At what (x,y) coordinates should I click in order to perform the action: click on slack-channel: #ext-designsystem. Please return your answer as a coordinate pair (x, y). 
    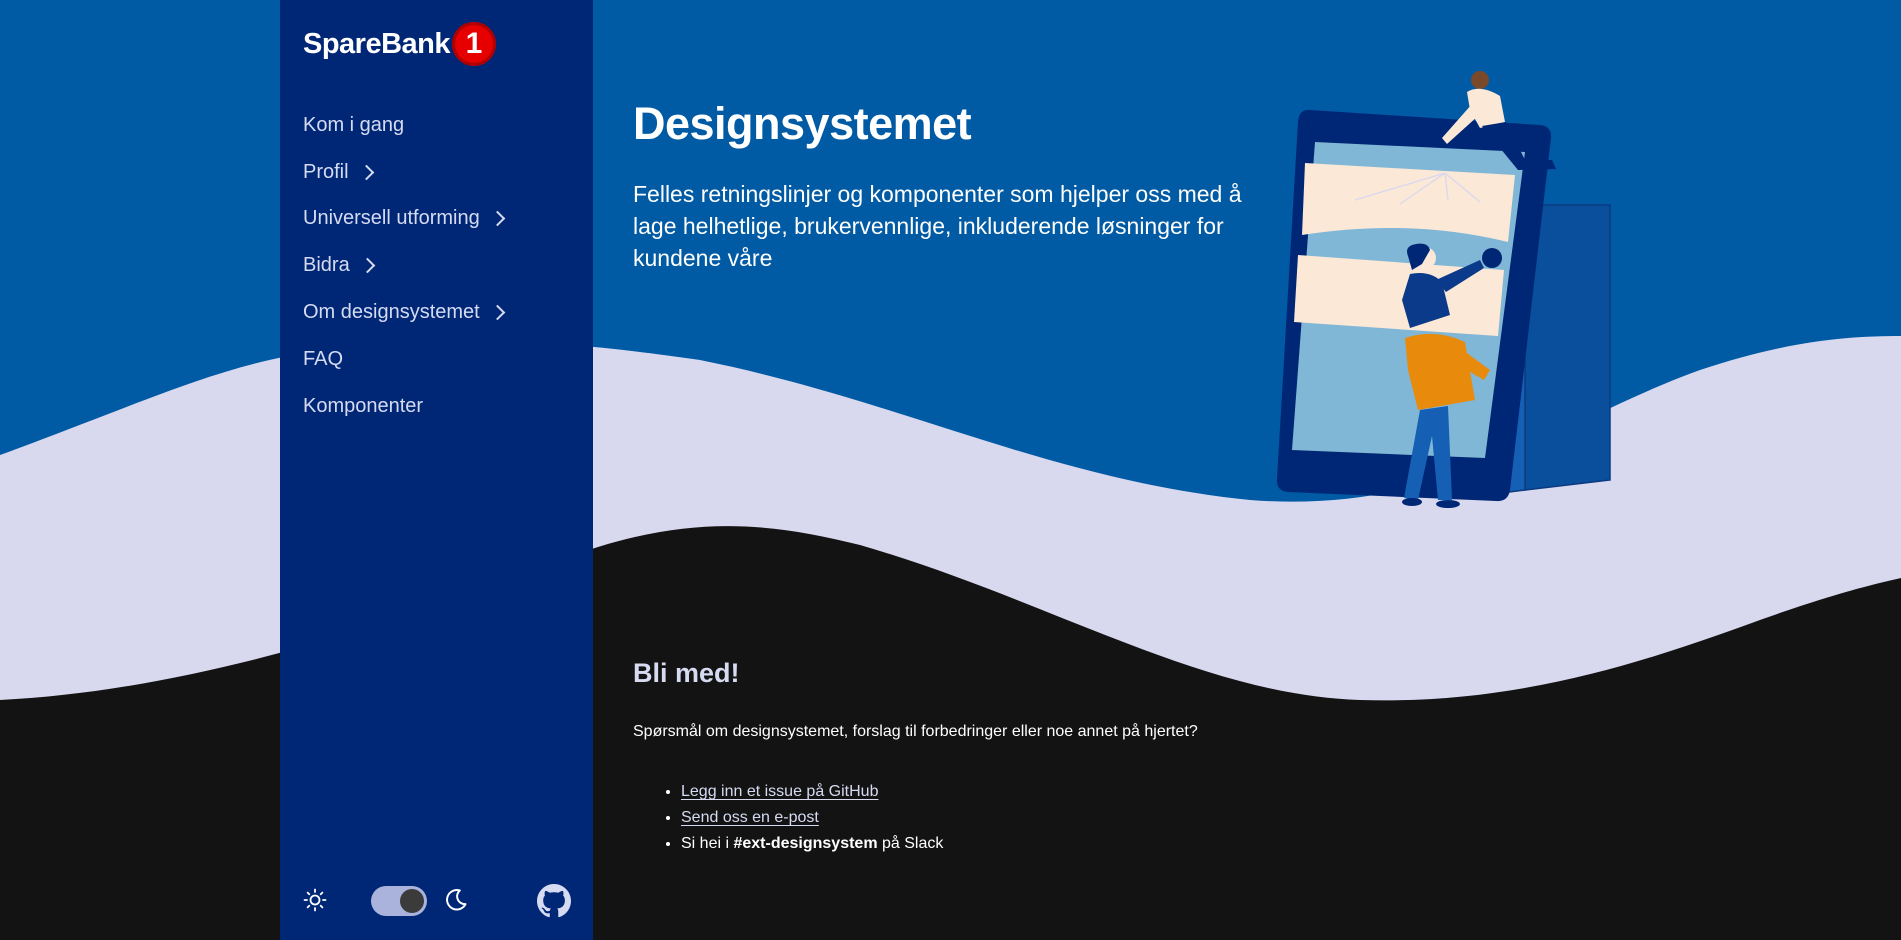
    Looking at the image, I should click on (805, 843).